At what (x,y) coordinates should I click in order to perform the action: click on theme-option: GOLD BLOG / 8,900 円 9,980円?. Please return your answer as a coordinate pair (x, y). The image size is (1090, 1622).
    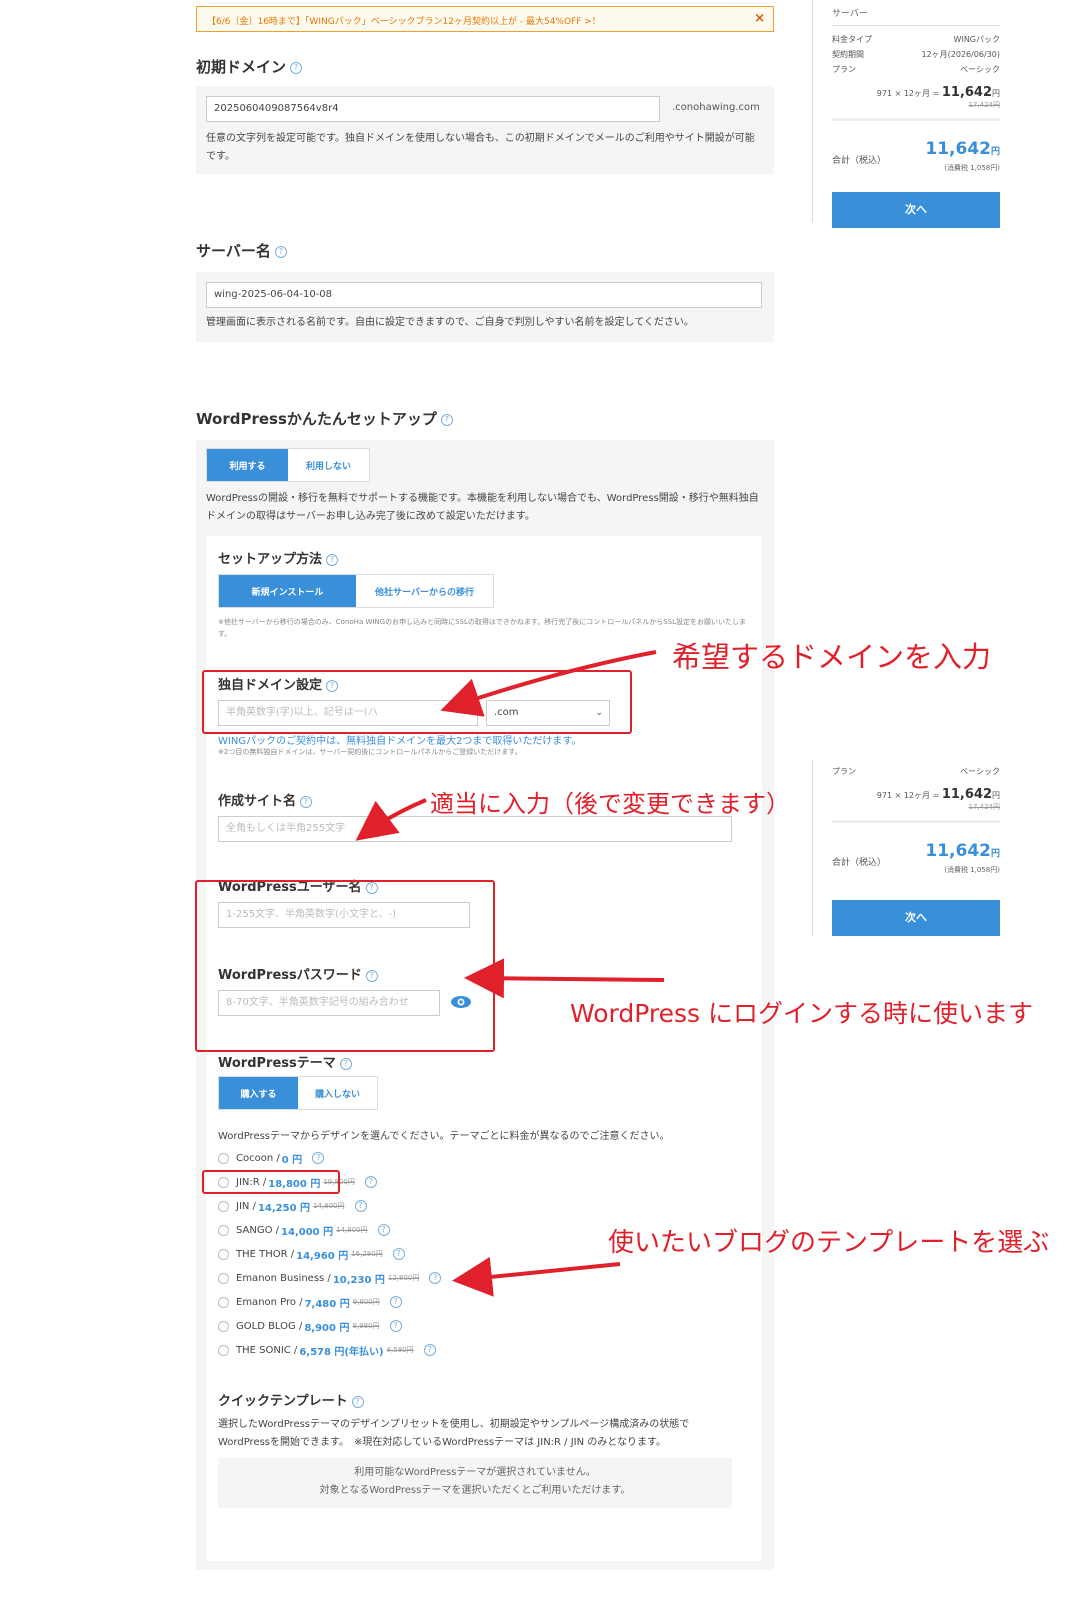
    Looking at the image, I should click on (368, 1326).